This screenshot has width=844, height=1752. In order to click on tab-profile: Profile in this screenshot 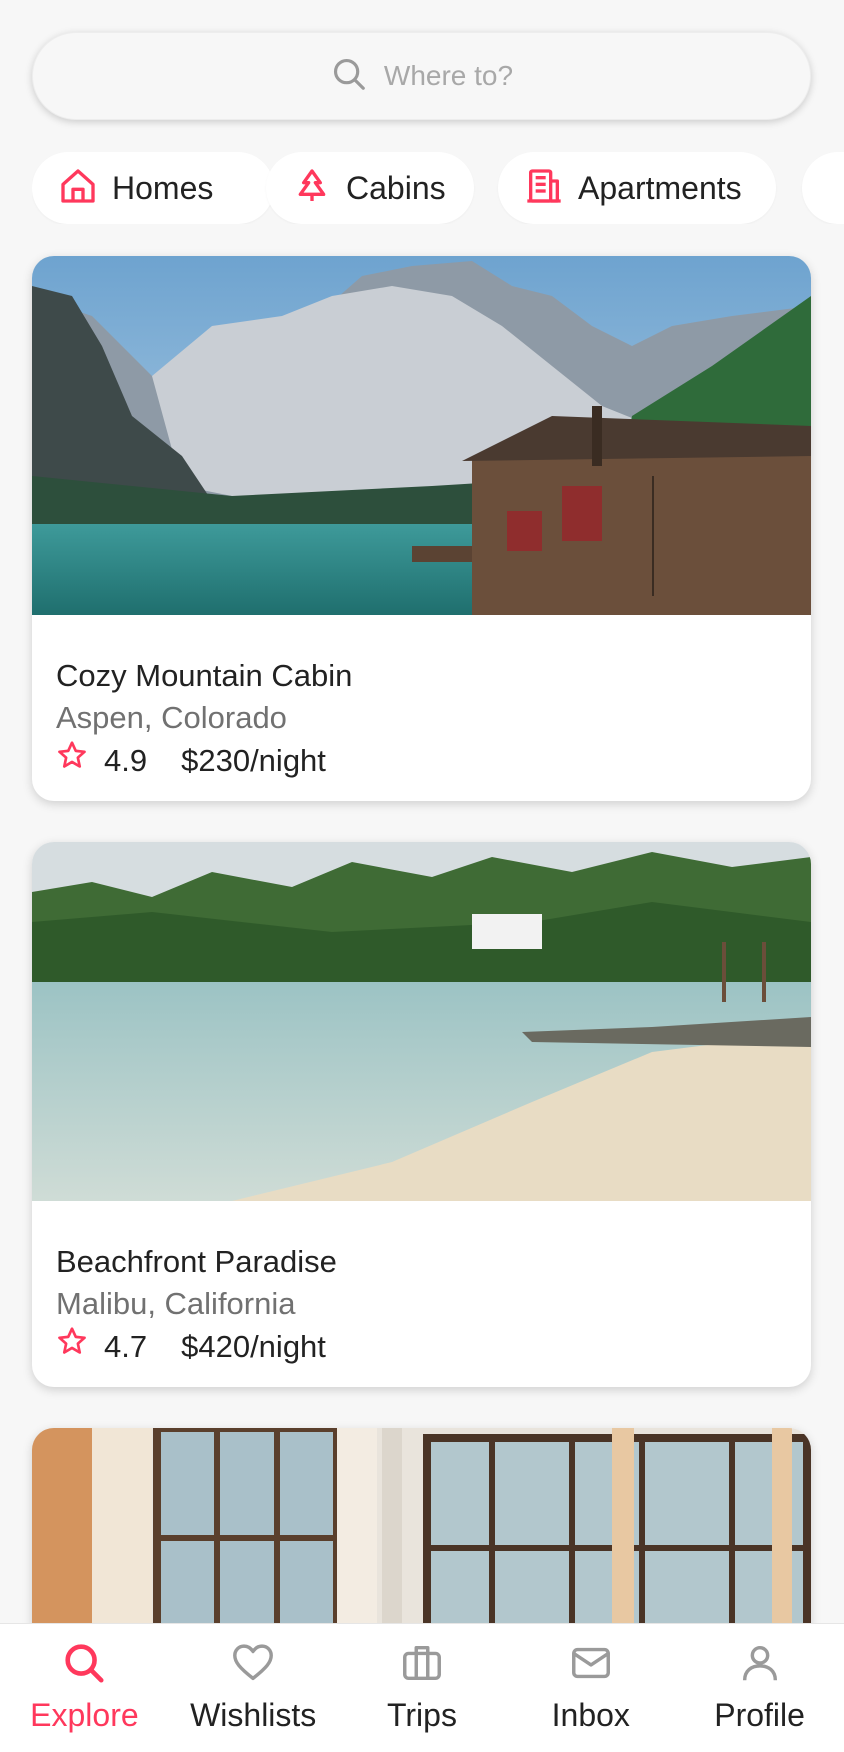, I will do `click(760, 1679)`.